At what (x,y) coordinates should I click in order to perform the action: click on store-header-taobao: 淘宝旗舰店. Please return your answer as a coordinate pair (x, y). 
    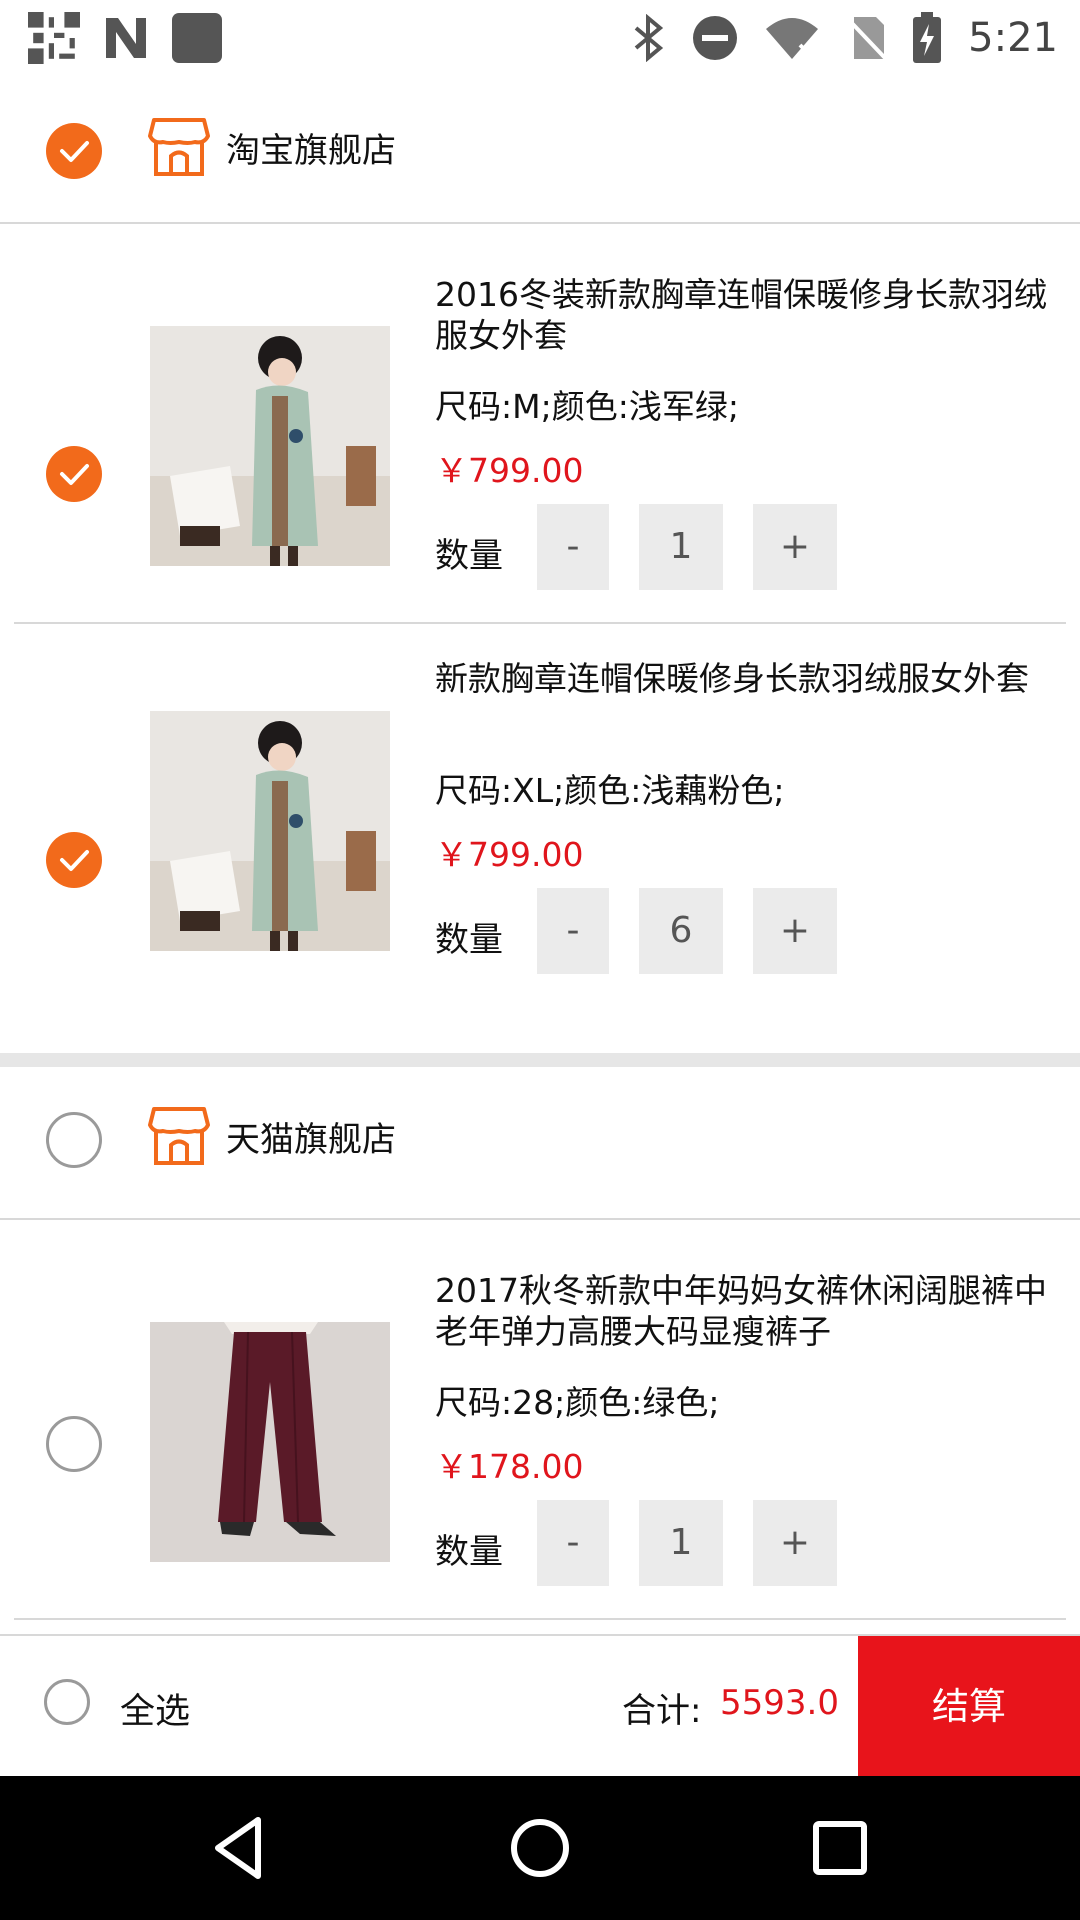
    Looking at the image, I should click on (540, 148).